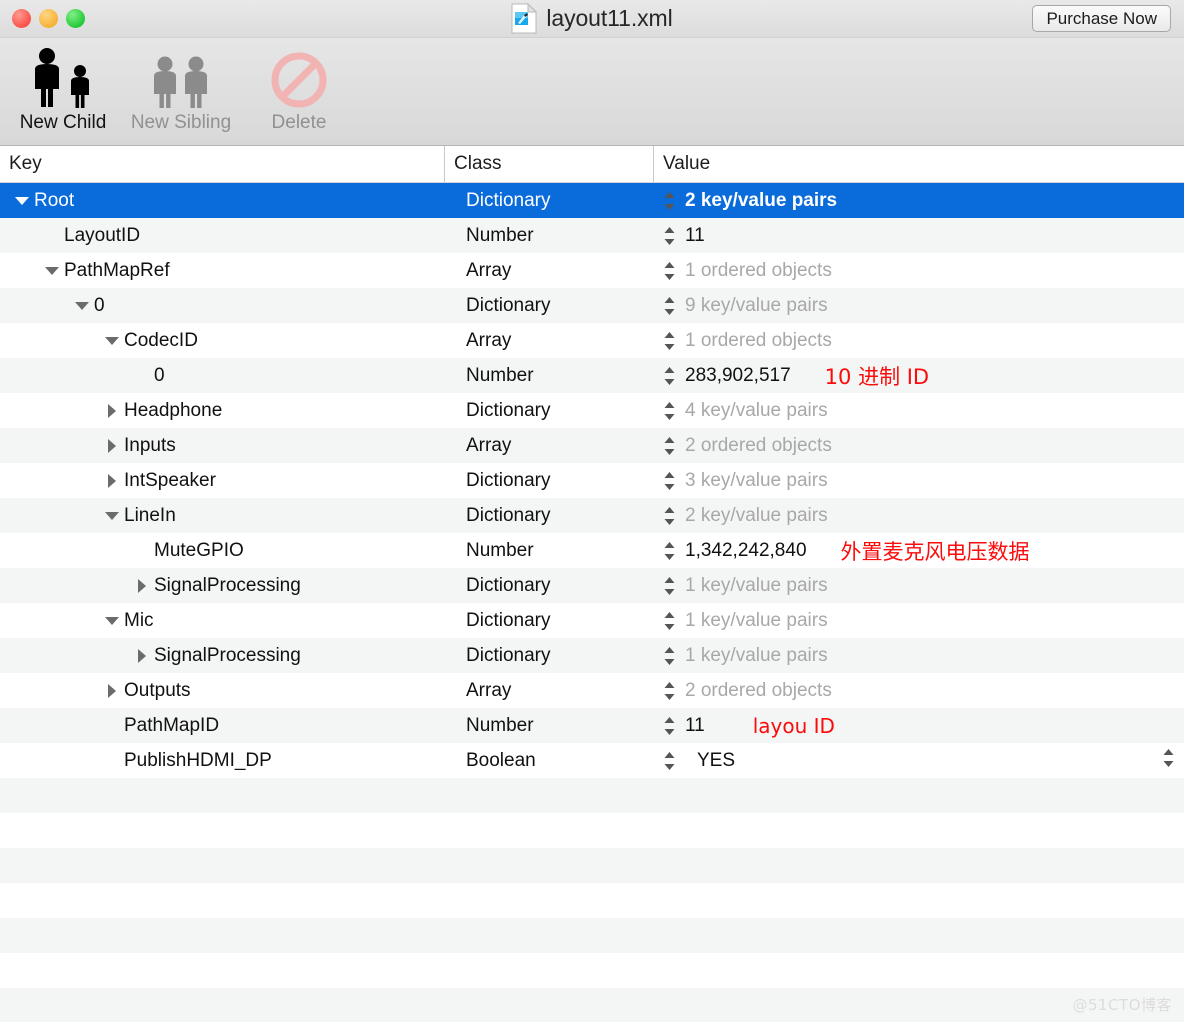 Image resolution: width=1184 pixels, height=1022 pixels. What do you see at coordinates (918, 761) in the screenshot?
I see `cell-value: YES` at bounding box center [918, 761].